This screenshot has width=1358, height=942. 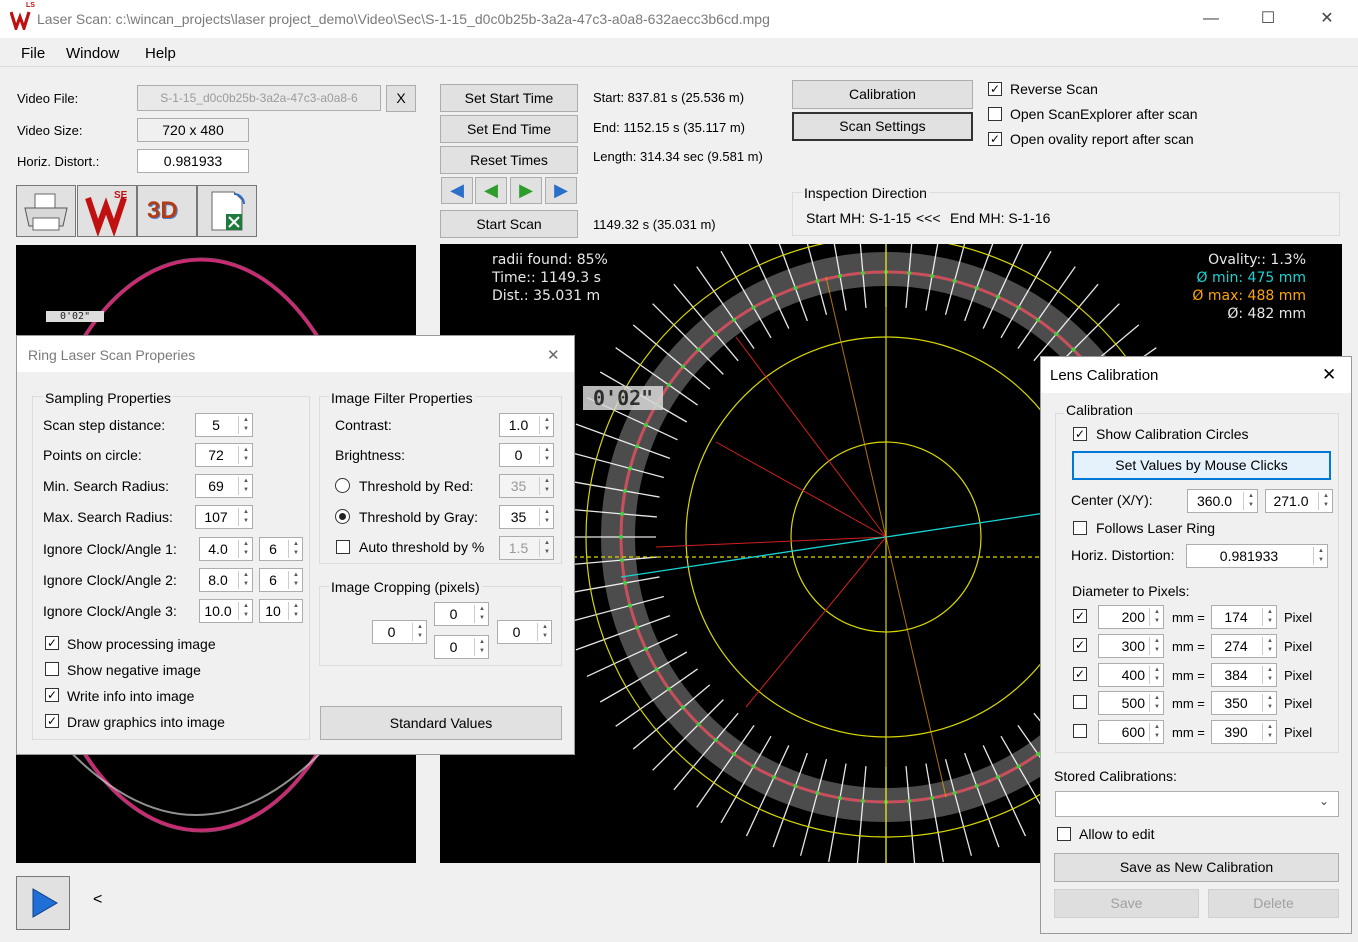 I want to click on menu-file: File, so click(x=33, y=53).